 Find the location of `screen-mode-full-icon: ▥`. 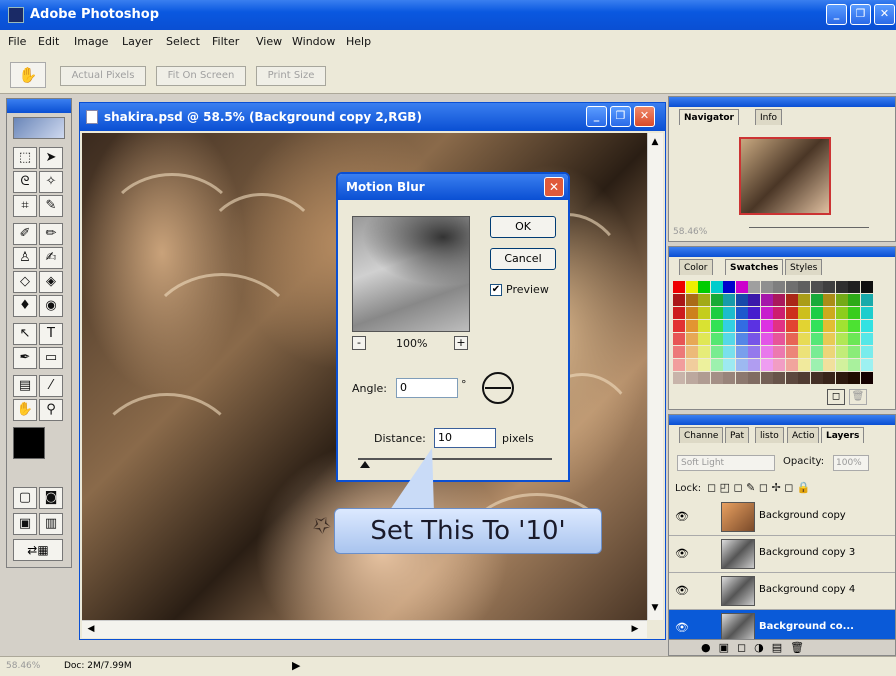

screen-mode-full-icon: ▥ is located at coordinates (51, 524).